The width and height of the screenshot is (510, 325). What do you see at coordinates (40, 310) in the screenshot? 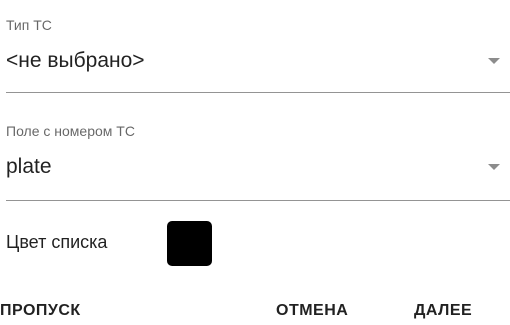
I see `skip-button: ПРОПУСК` at bounding box center [40, 310].